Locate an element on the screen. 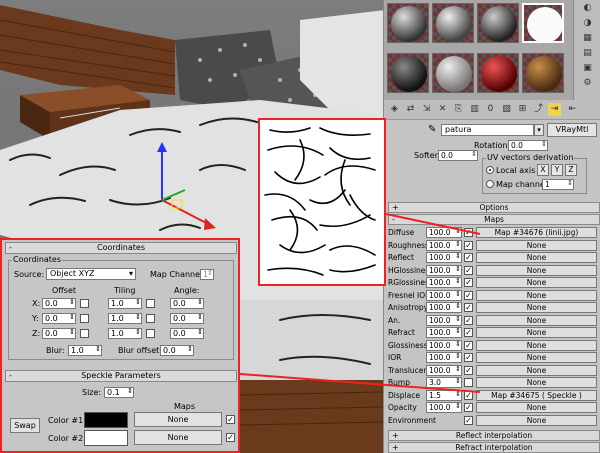 This screenshot has width=600, height=453. map-slot-button: Map #34675 ( Speckle ) is located at coordinates (536, 395).